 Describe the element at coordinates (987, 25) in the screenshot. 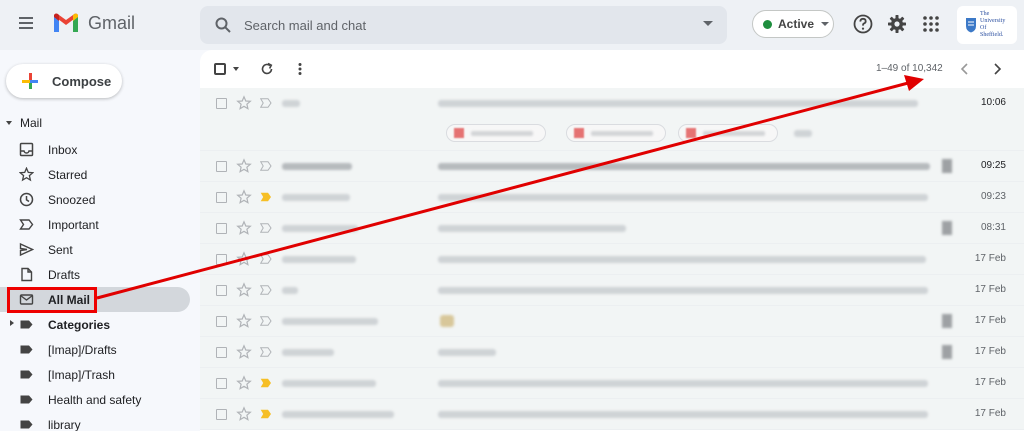

I see `account-avatar: The University Of Sheffield.` at that location.